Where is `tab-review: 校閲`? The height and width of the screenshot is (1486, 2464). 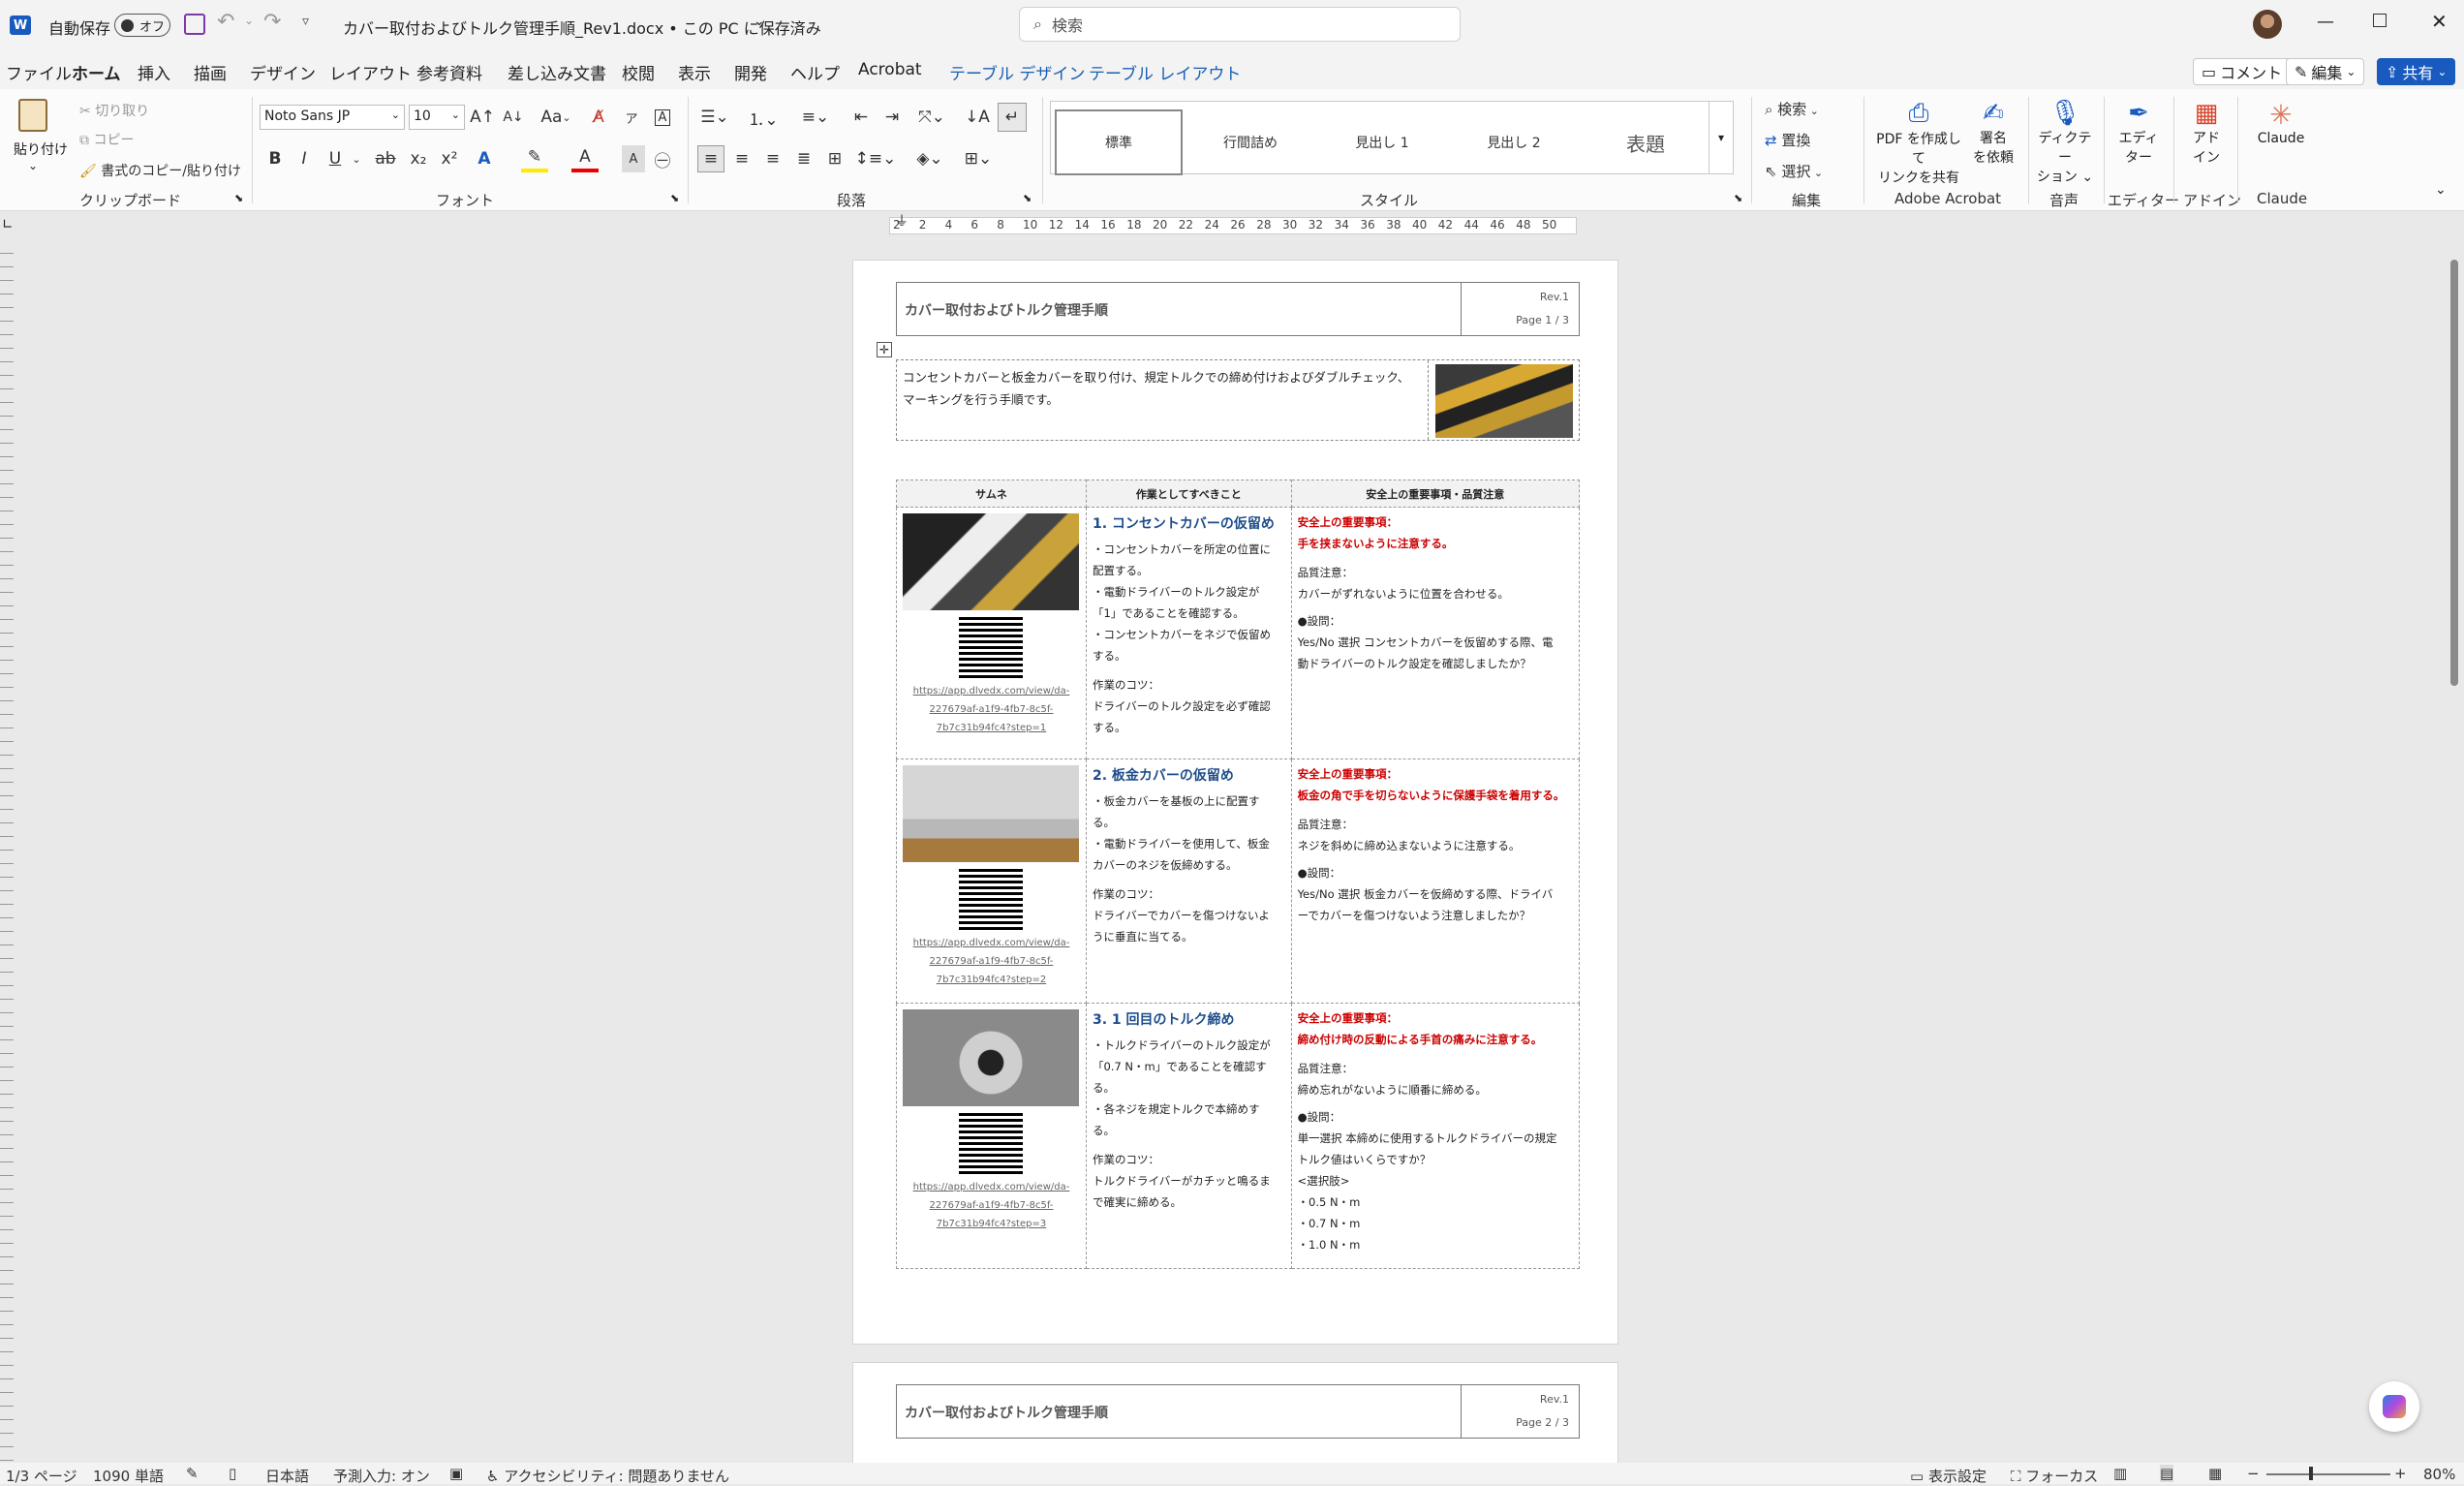
tab-review: 校閲 is located at coordinates (639, 72).